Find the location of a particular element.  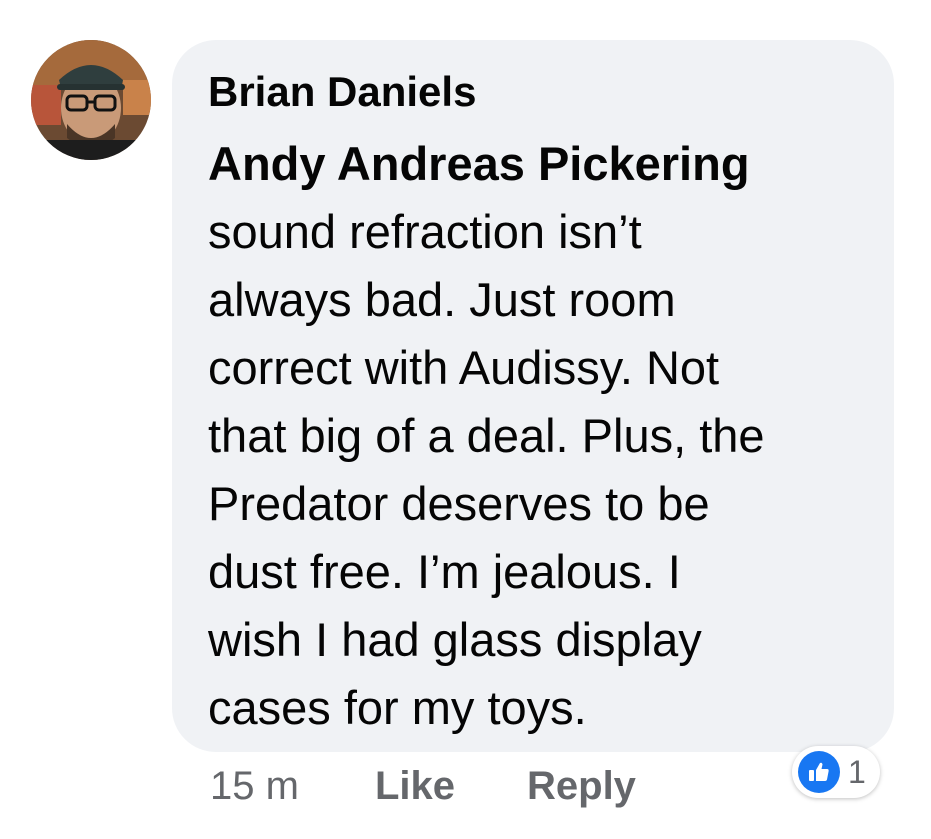

like-button: Like is located at coordinates (415, 786).